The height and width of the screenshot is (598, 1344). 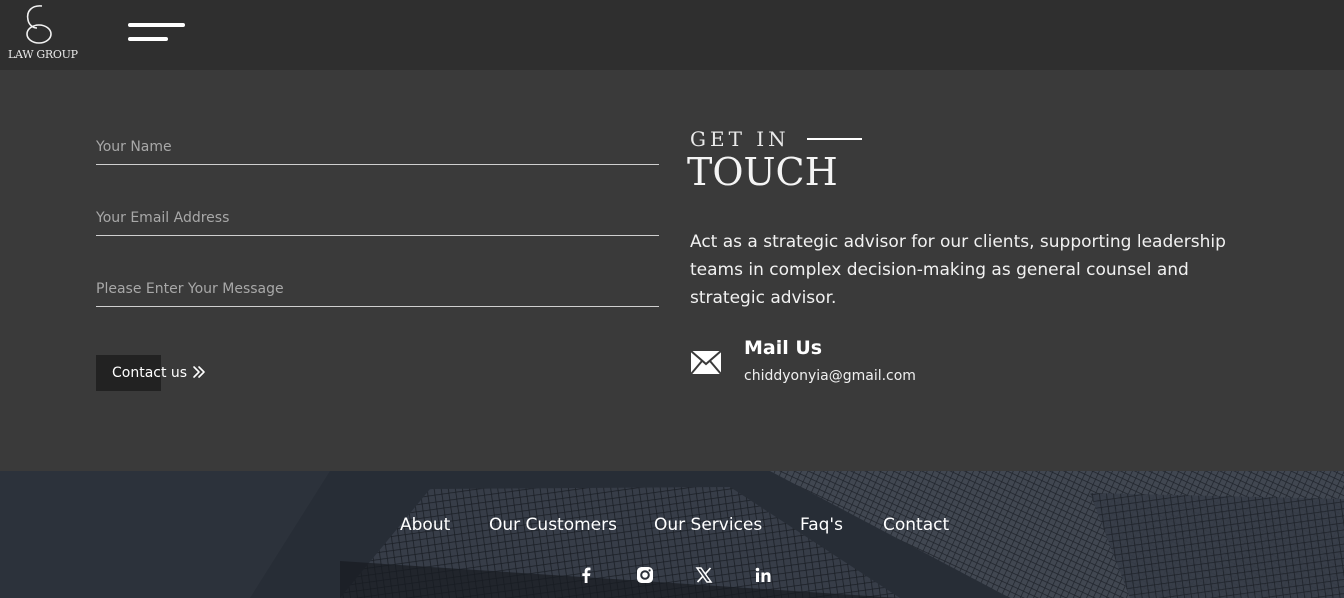 I want to click on site-header: LAW GROUP, so click(x=672, y=35).